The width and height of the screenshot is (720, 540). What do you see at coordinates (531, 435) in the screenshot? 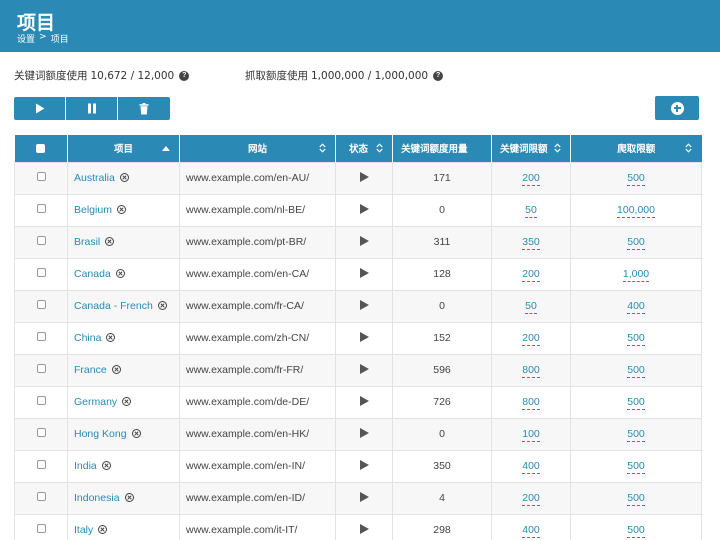
I see `keyword-limit-editable: 100` at bounding box center [531, 435].